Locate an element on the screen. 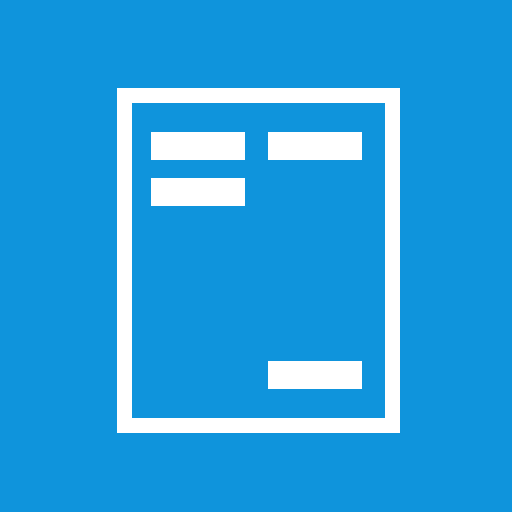  document-line-top-right is located at coordinates (315, 146).